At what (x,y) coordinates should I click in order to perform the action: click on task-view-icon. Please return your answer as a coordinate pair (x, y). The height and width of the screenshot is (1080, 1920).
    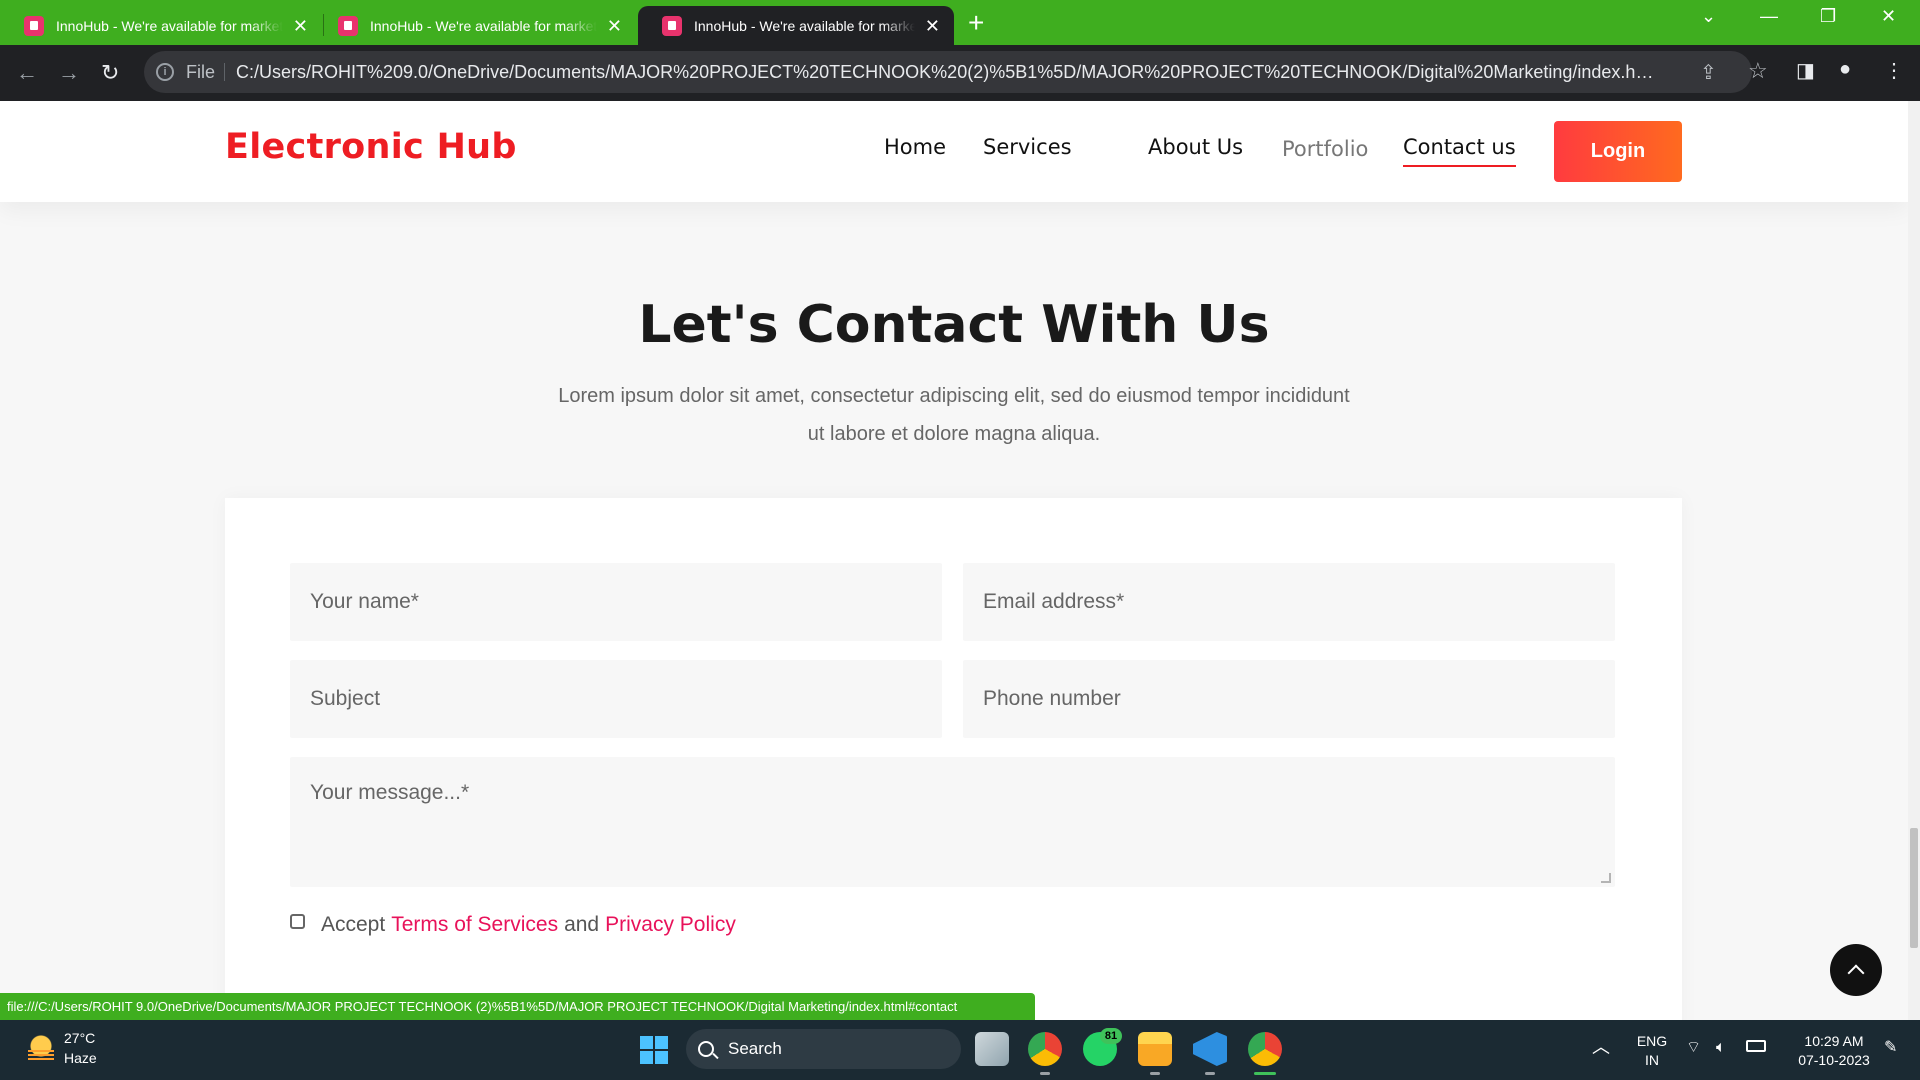
    Looking at the image, I should click on (992, 1049).